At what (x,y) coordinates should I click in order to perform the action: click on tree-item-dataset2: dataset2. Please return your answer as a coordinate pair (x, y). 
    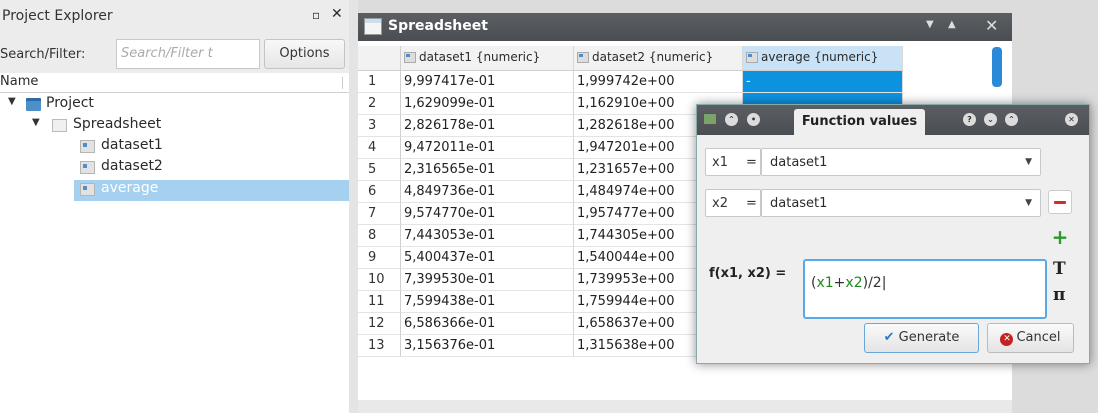
    Looking at the image, I should click on (174, 168).